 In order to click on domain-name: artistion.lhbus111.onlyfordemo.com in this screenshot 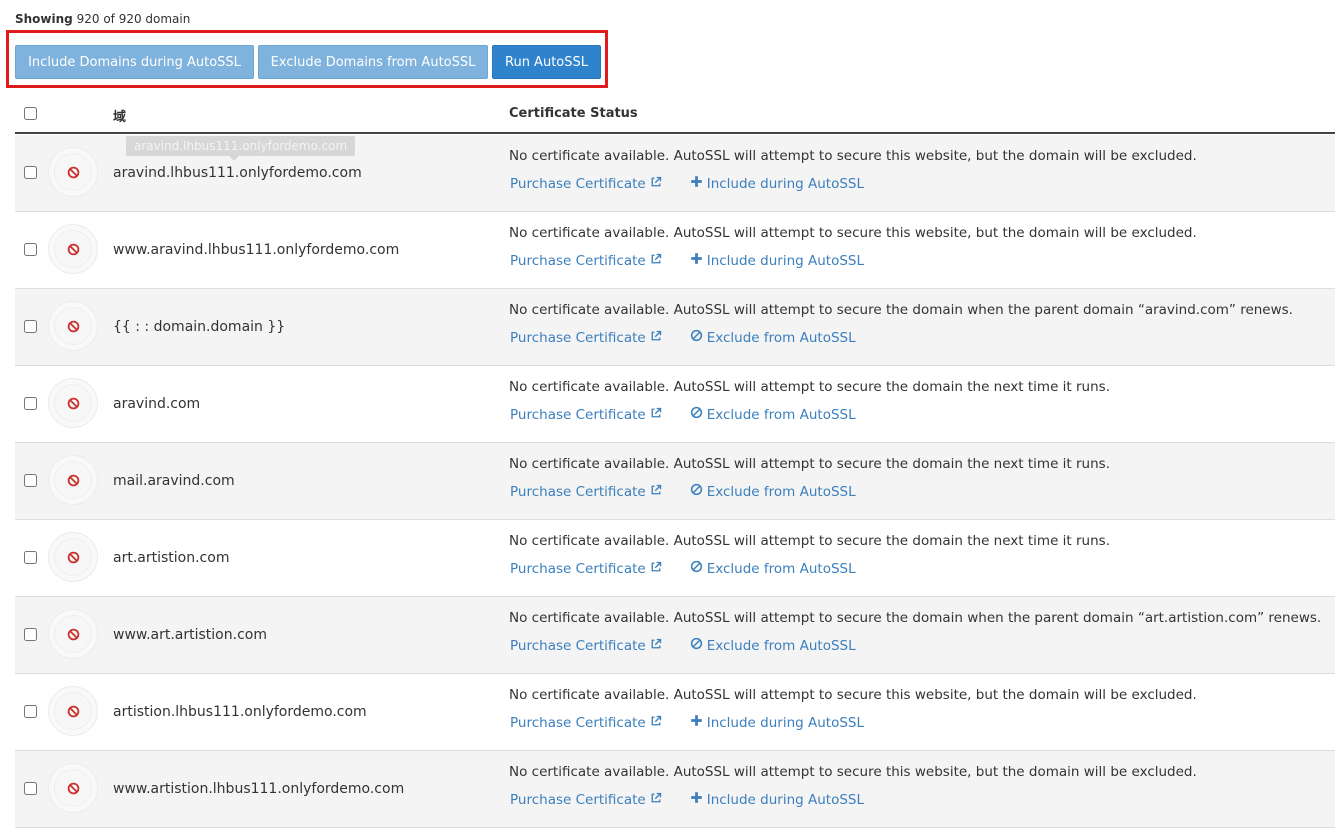, I will do `click(240, 712)`.